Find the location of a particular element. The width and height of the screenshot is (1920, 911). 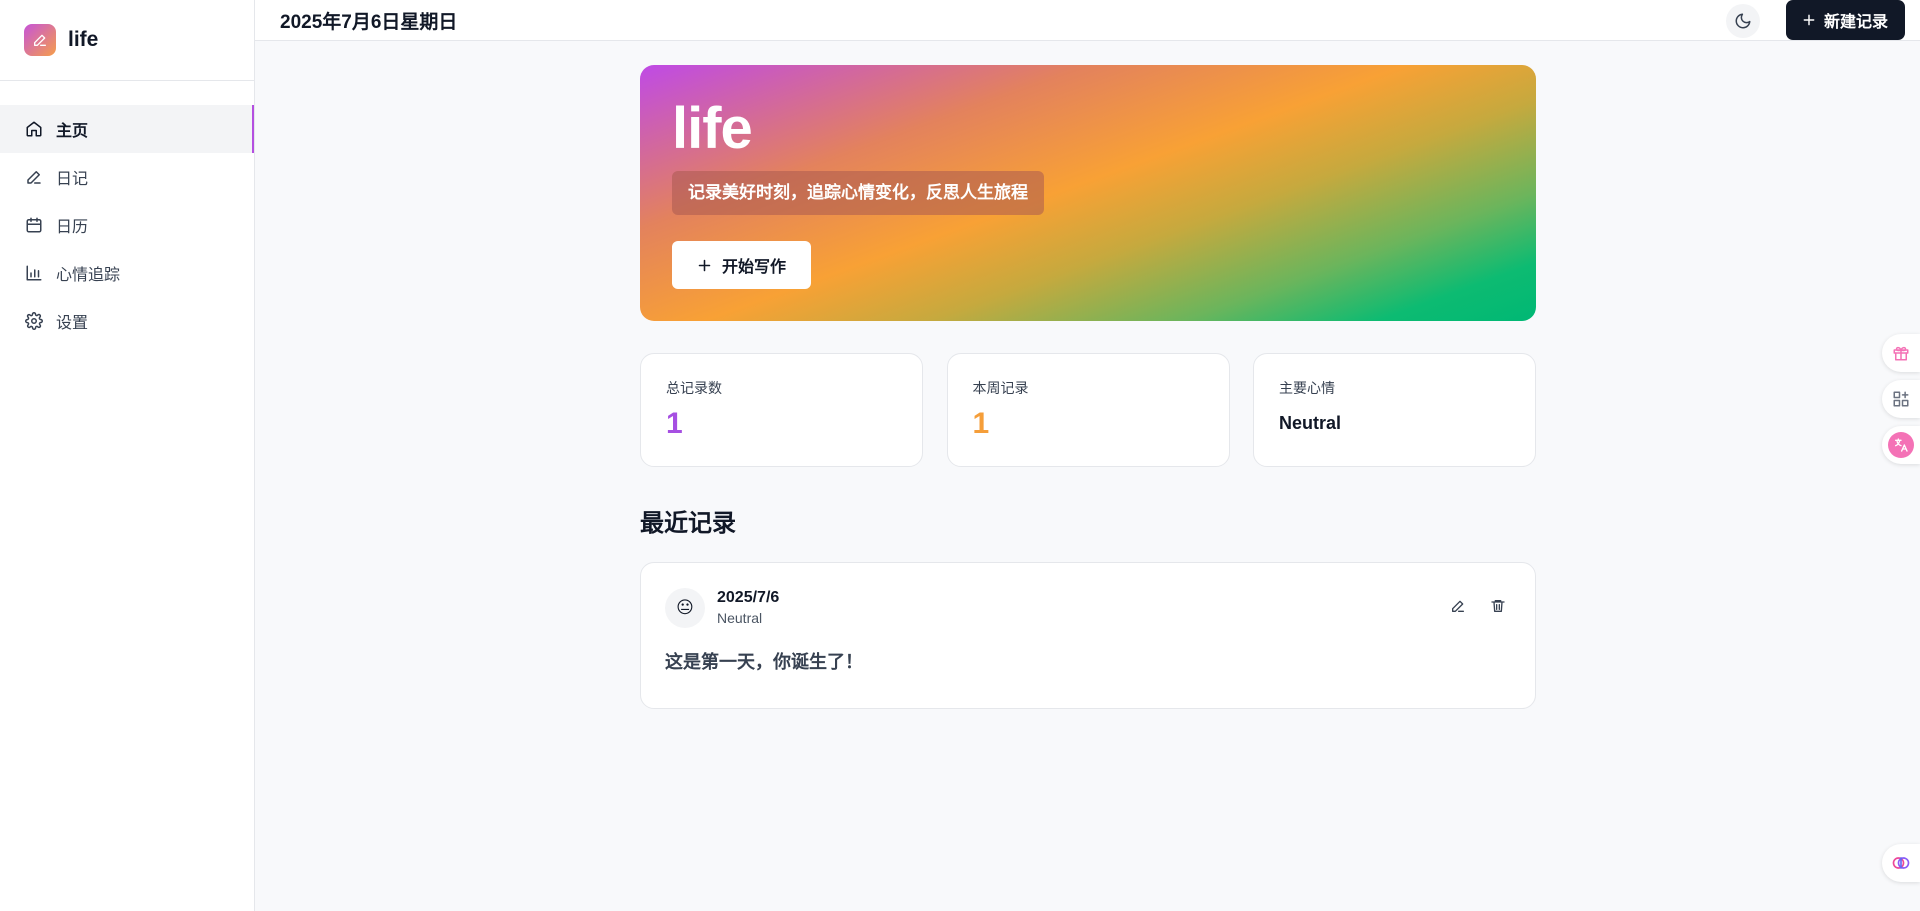

sidebar-item-settings: 设置 is located at coordinates (127, 321).